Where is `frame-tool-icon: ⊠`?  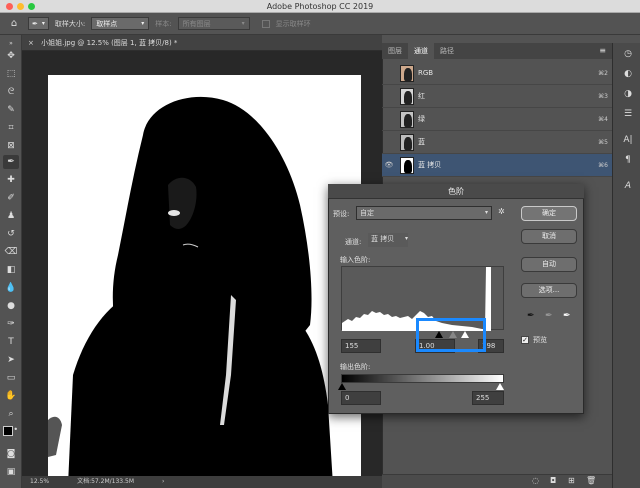 frame-tool-icon: ⊠ is located at coordinates (11, 146).